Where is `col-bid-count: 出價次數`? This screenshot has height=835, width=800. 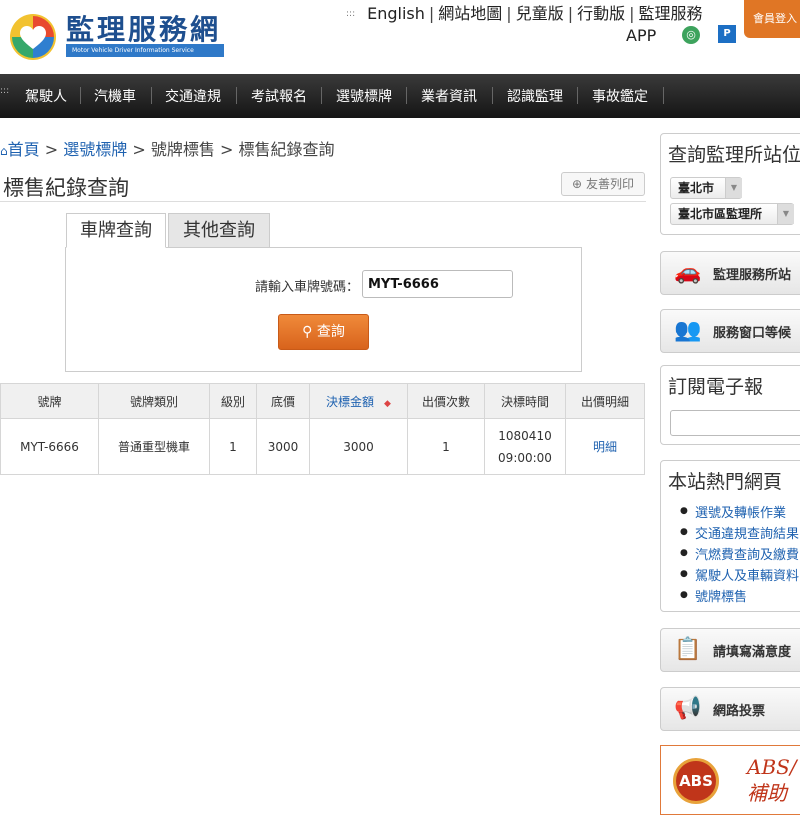 col-bid-count: 出價次數 is located at coordinates (446, 401).